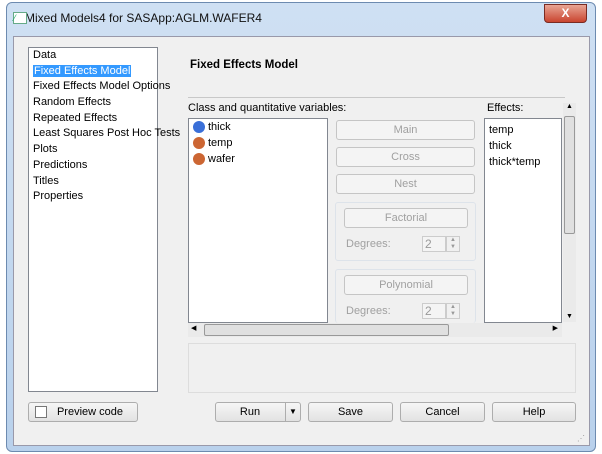  What do you see at coordinates (82, 70) in the screenshot?
I see `nav-label: Fixed Effects Model` at bounding box center [82, 70].